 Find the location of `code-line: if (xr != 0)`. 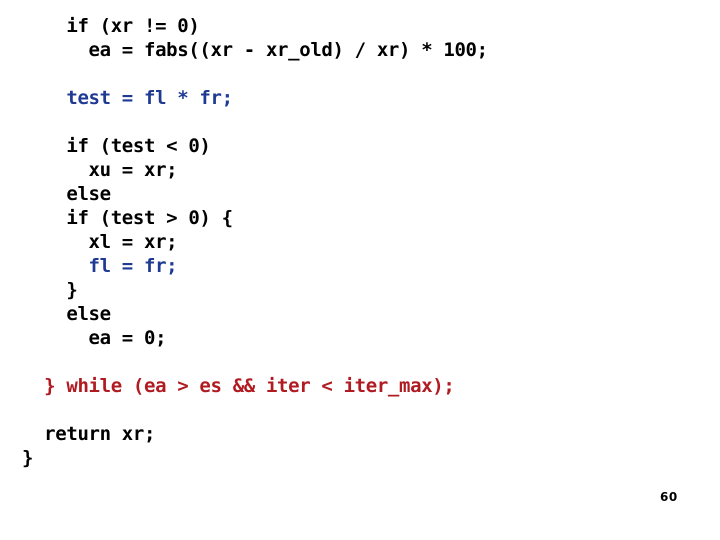

code-line: if (xr != 0) is located at coordinates (111, 26).